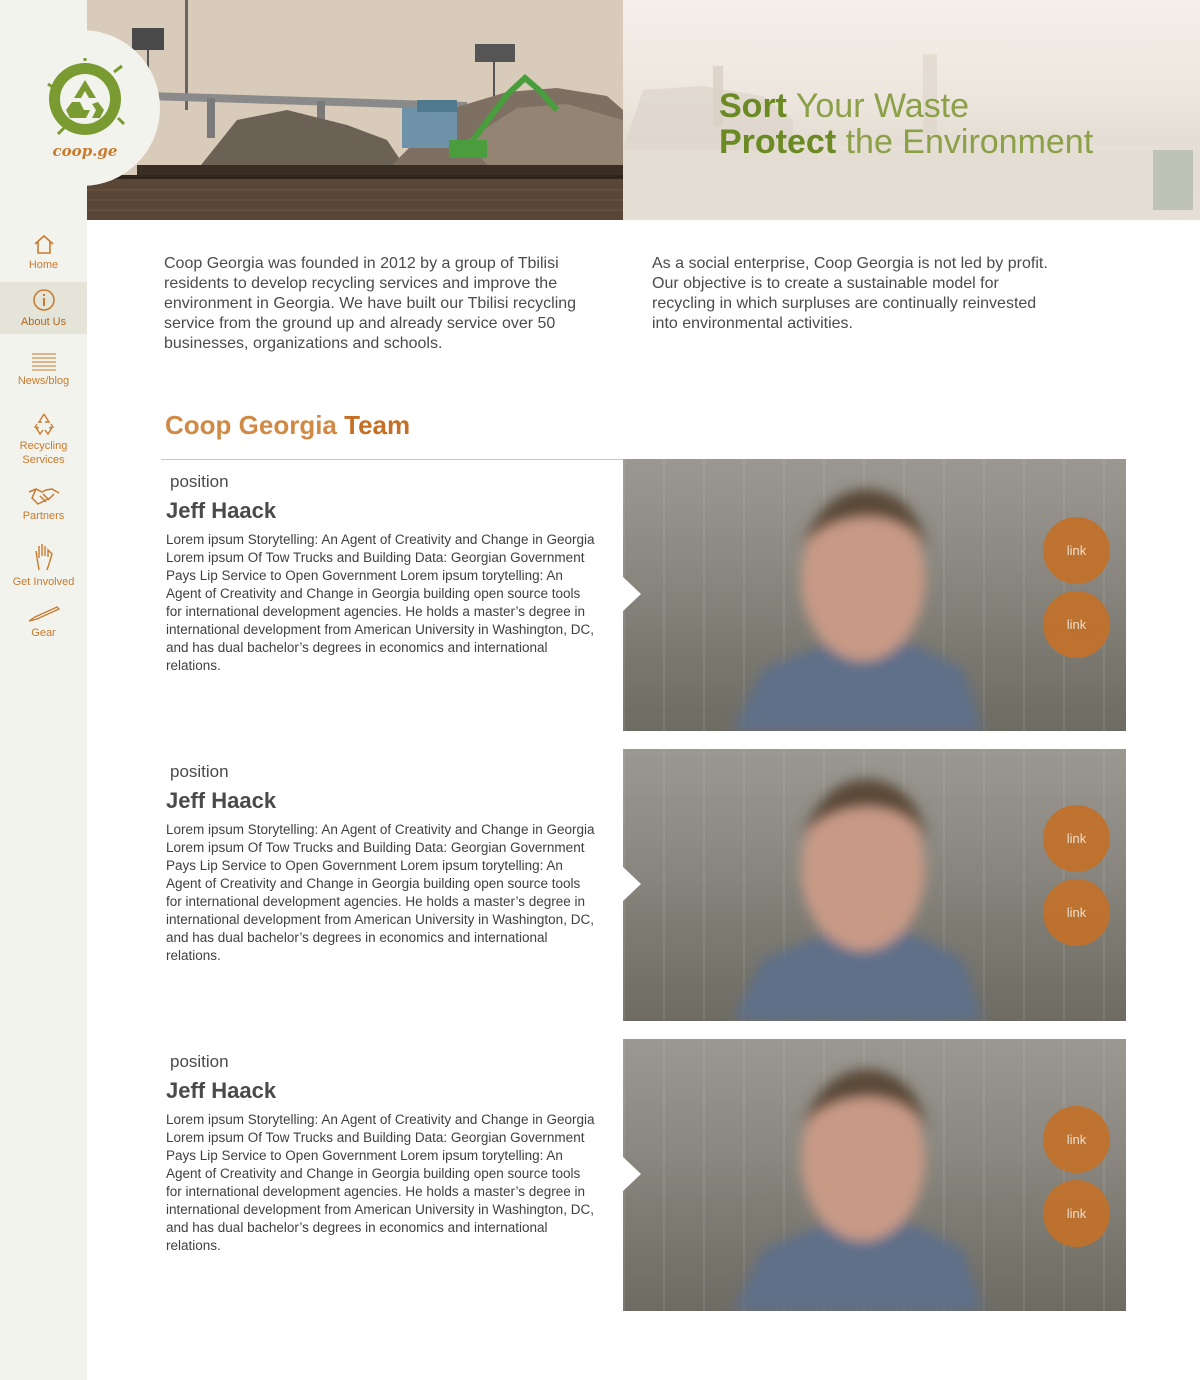  Describe the element at coordinates (43, 581) in the screenshot. I see `nav-label-get-involved: Get Involved` at that location.